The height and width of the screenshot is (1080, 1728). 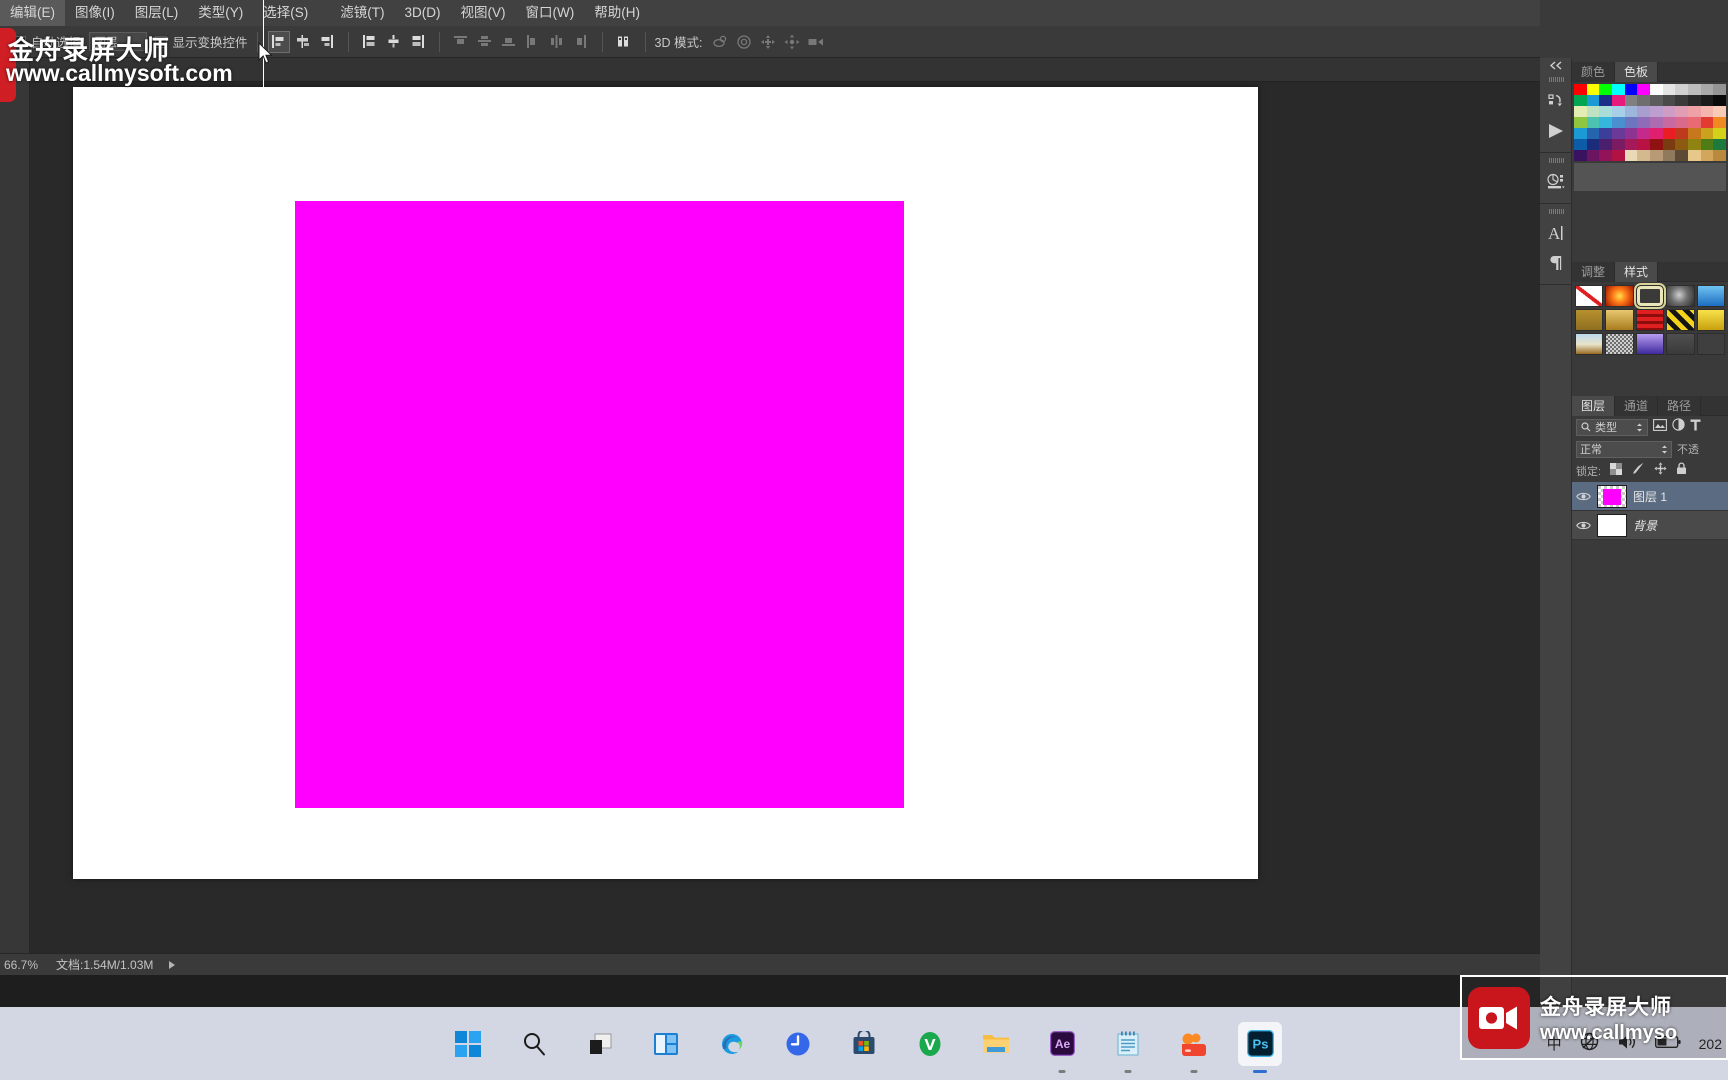 I want to click on type-filter-icon, so click(x=1695, y=427).